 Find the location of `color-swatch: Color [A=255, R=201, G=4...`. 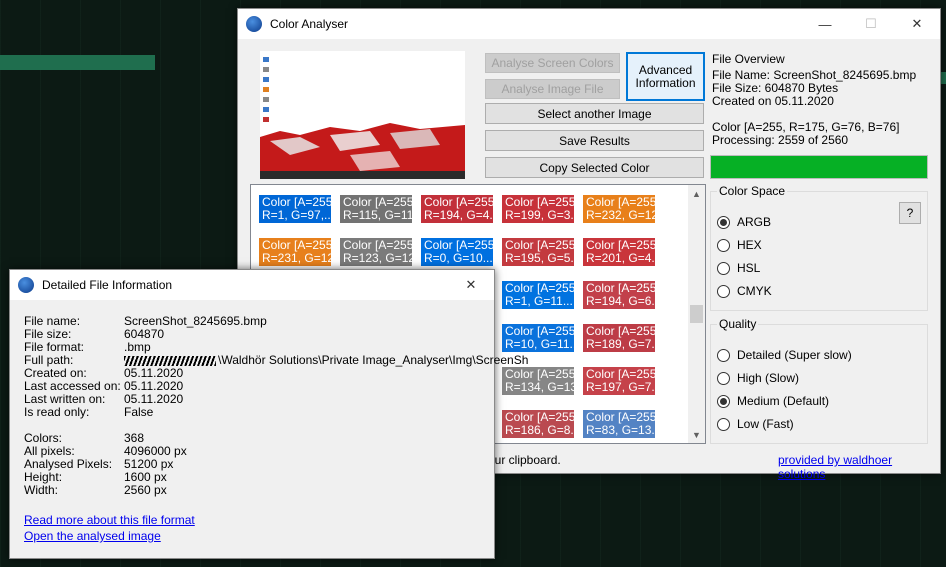

color-swatch: Color [A=255, R=201, G=4... is located at coordinates (619, 252).